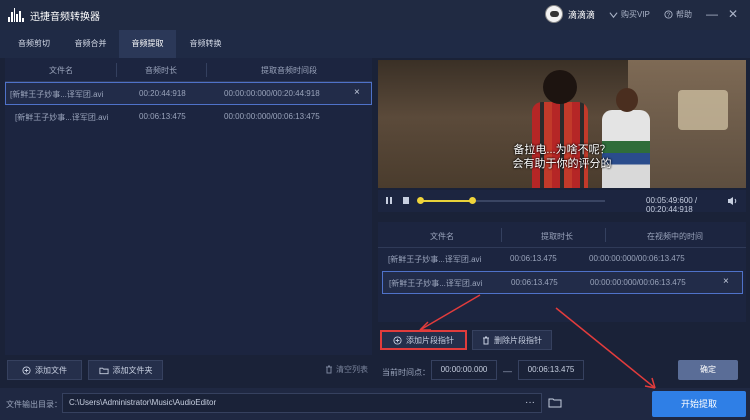 This screenshot has height=420, width=750. Describe the element at coordinates (103, 370) in the screenshot. I see `folder-icon` at that location.